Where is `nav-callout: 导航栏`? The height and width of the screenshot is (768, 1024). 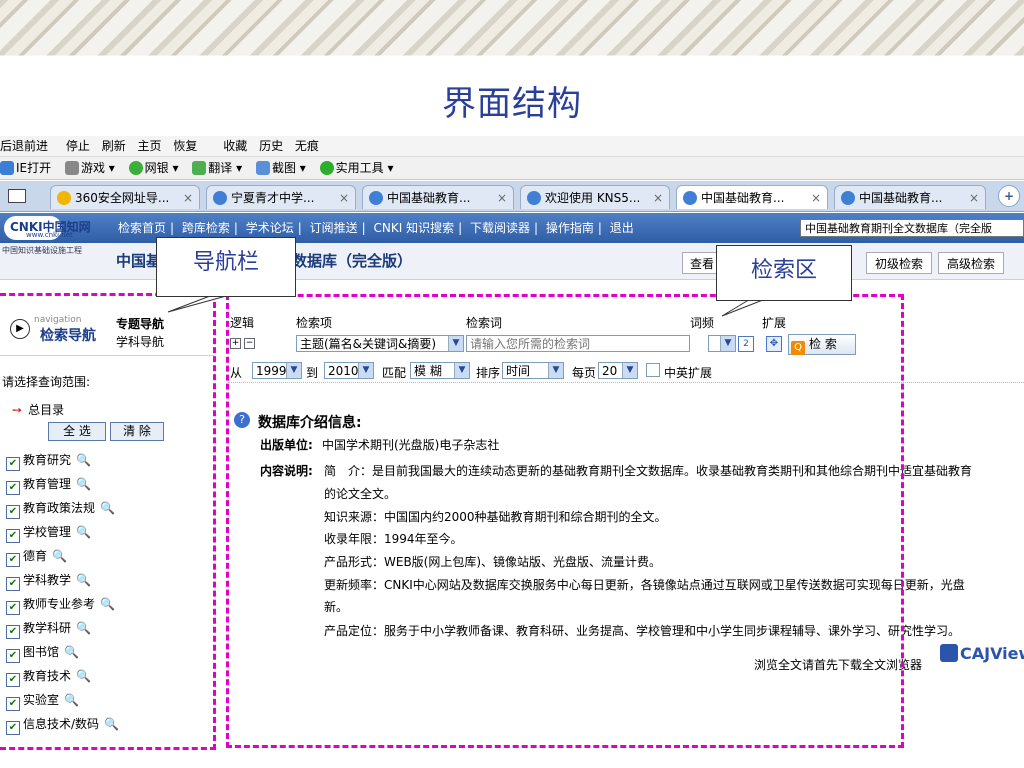
nav-callout: 导航栏 is located at coordinates (226, 267).